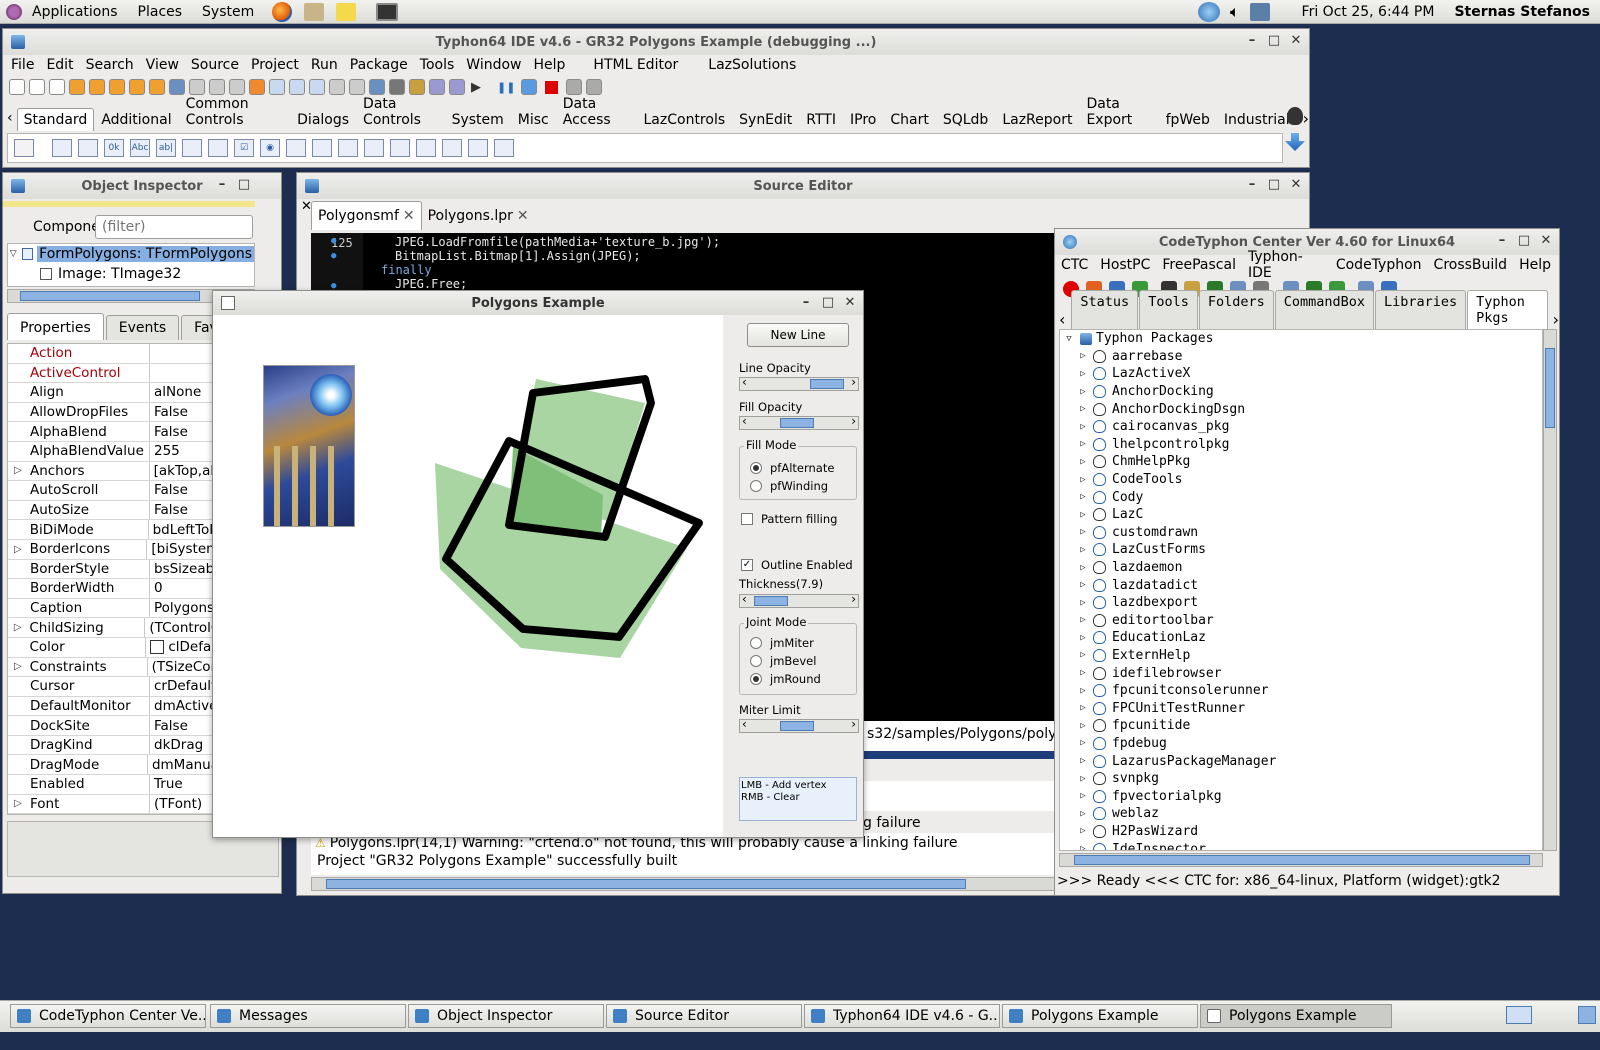 The width and height of the screenshot is (1600, 1050). Describe the element at coordinates (55, 119) in the screenshot. I see `palette-tab-standard: Standard` at that location.